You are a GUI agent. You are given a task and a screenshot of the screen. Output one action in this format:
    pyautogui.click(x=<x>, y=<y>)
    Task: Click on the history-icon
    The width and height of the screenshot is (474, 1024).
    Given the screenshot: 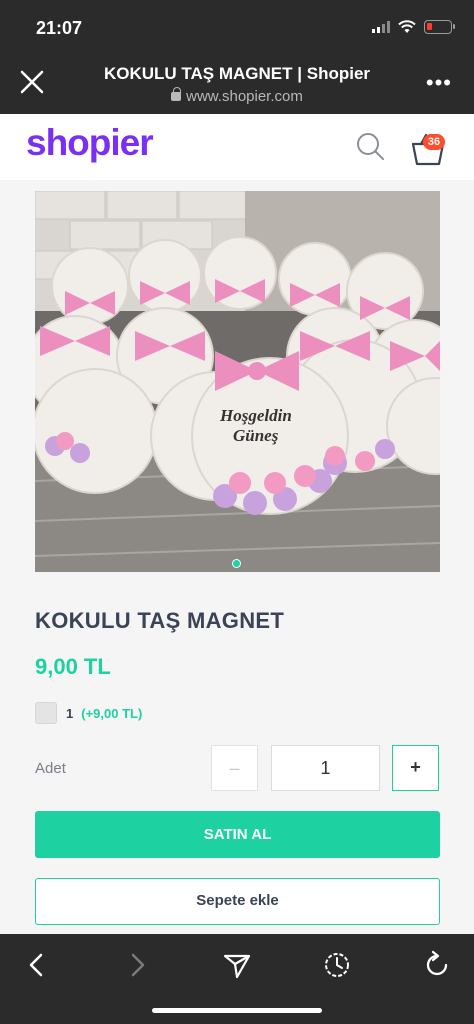 What is the action you would take?
    pyautogui.click(x=337, y=965)
    